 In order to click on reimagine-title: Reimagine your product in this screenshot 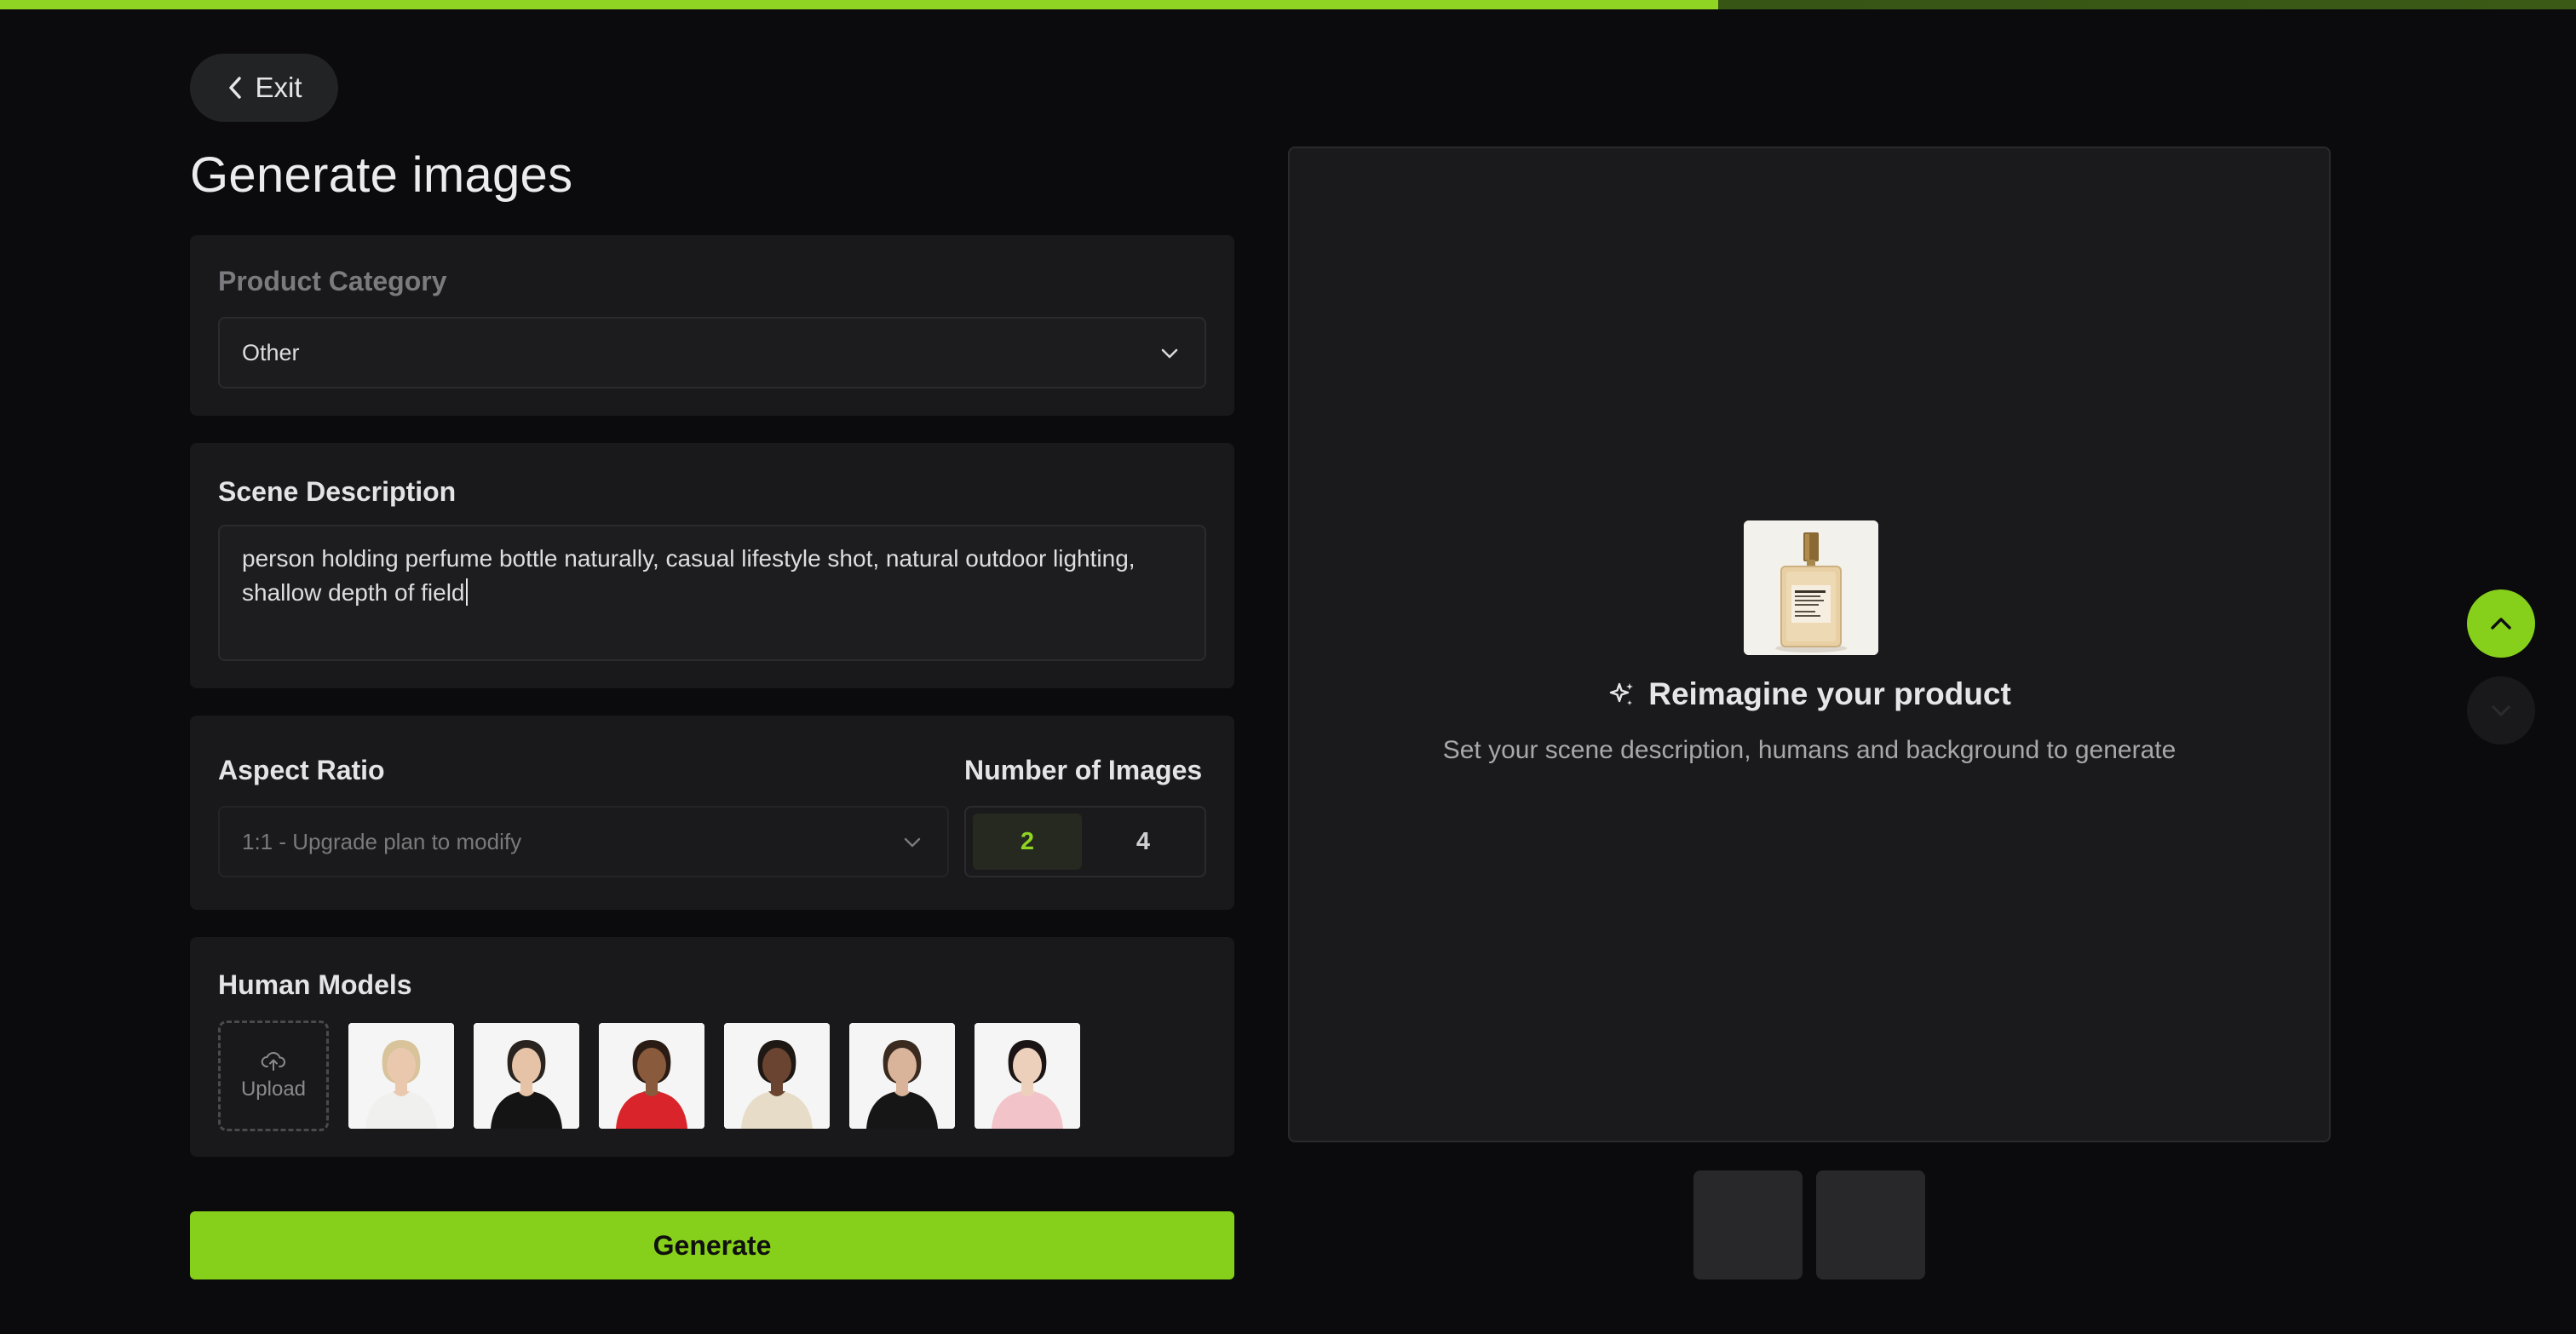, I will do `click(1830, 694)`.